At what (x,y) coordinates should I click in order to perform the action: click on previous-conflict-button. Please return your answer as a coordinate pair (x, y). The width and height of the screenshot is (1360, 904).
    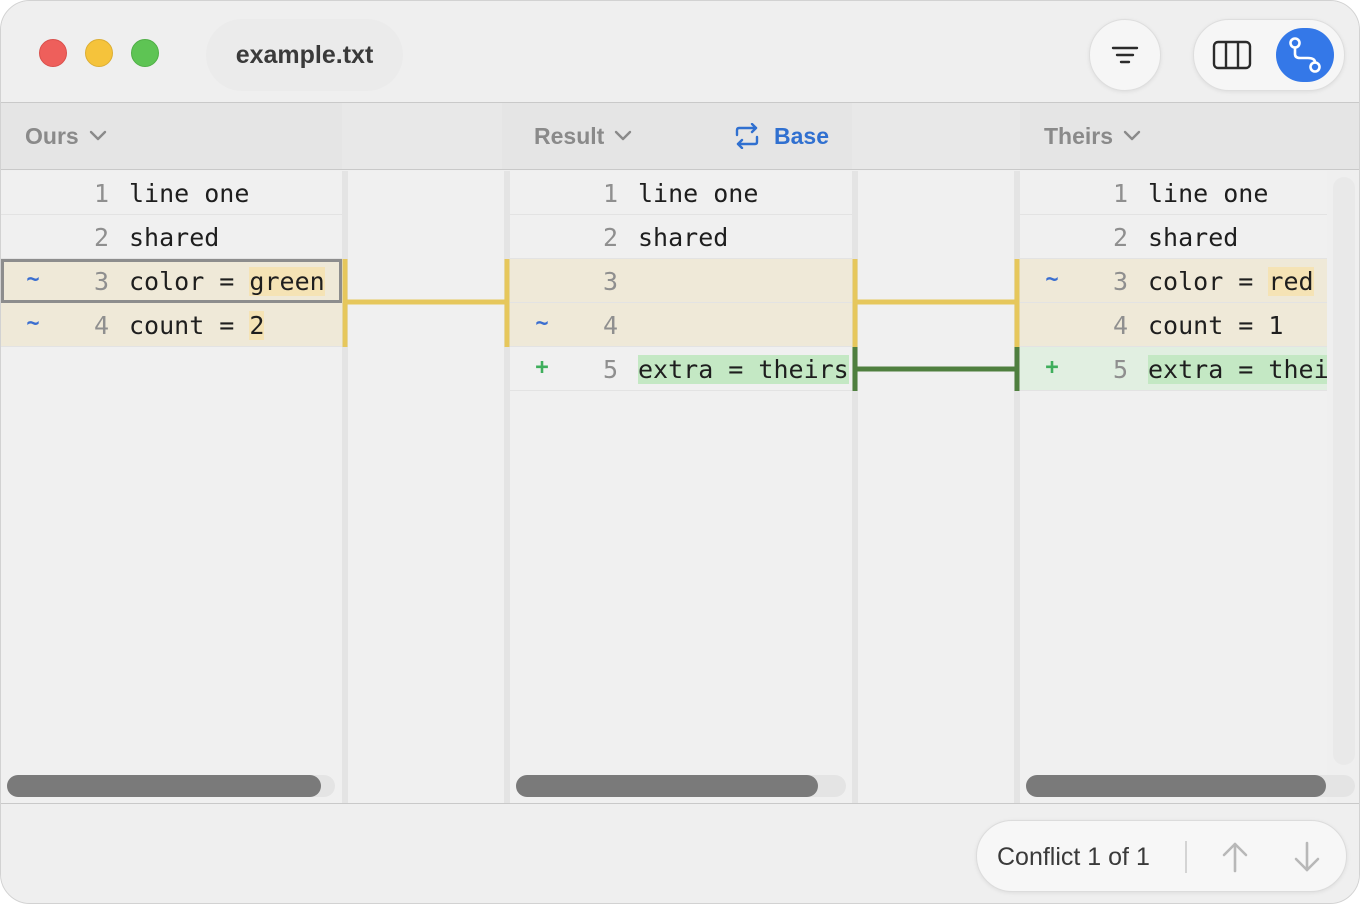
    Looking at the image, I should click on (1235, 857).